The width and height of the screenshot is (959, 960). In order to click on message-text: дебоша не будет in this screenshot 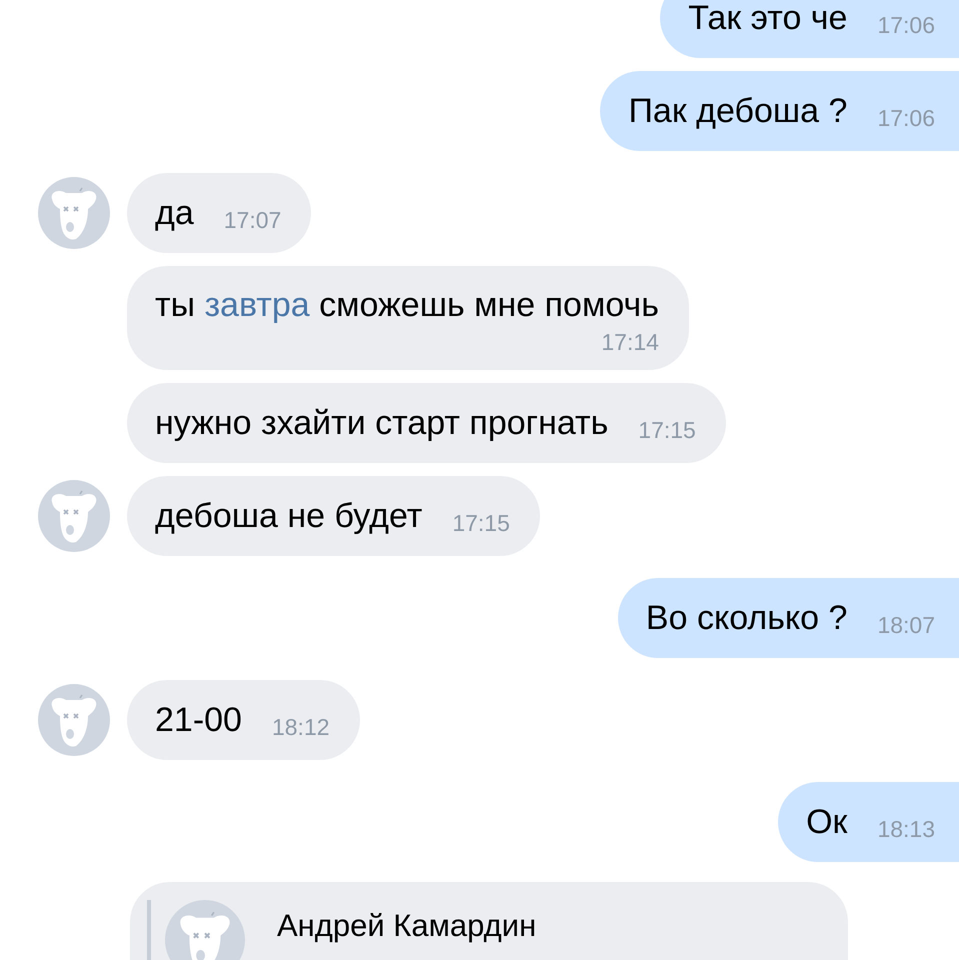, I will do `click(288, 516)`.